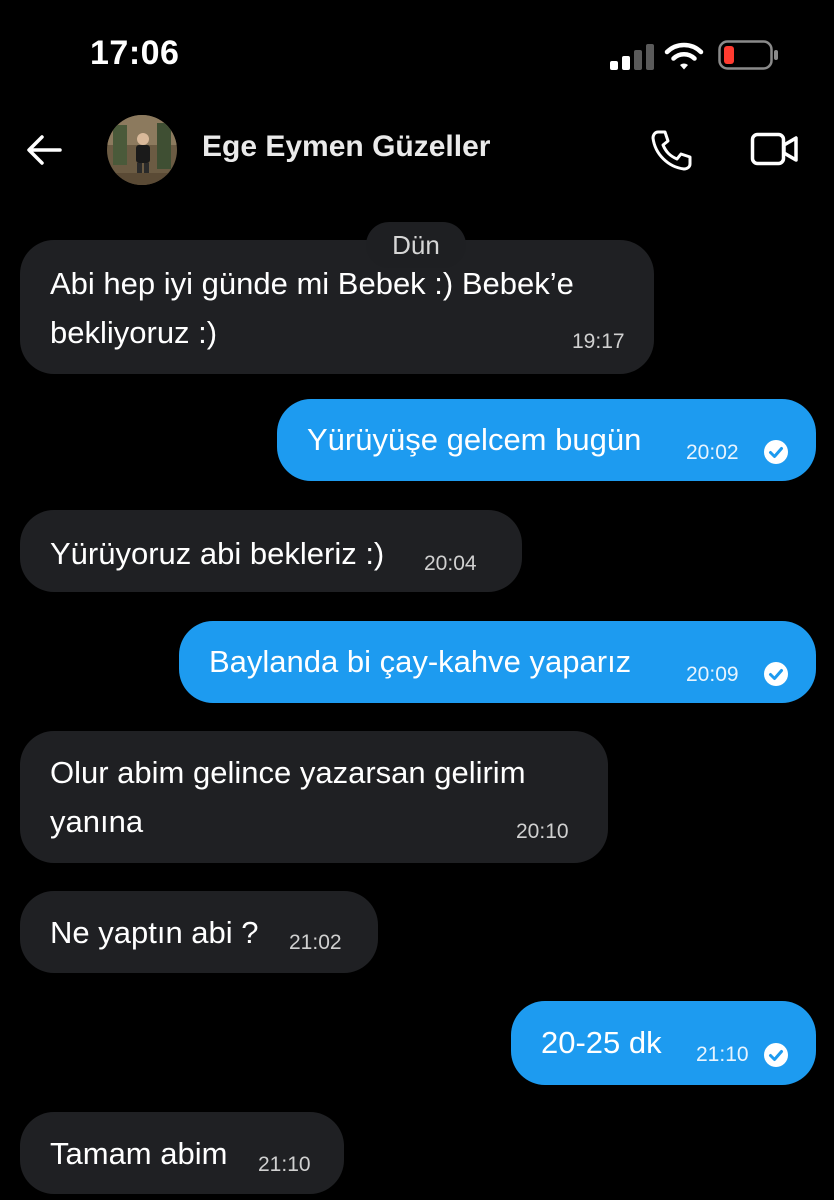 The width and height of the screenshot is (834, 1200). Describe the element at coordinates (601, 1042) in the screenshot. I see `message-text: 20-25 dk` at that location.